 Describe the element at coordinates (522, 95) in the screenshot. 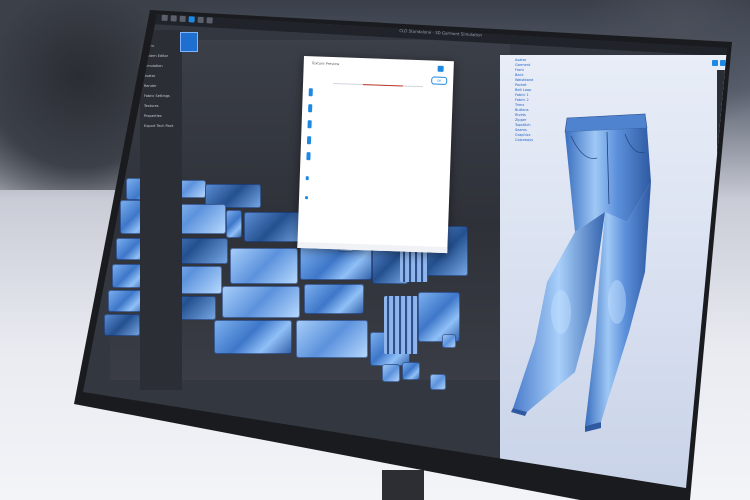

I see `tree-item: Fabric 1` at that location.